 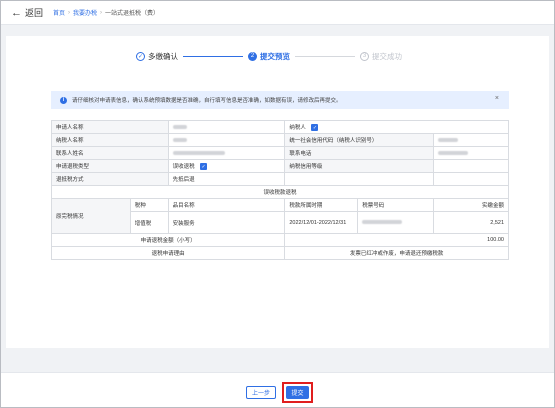 What do you see at coordinates (110, 166) in the screenshot?
I see `refund-type-label: 申请退税类型` at bounding box center [110, 166].